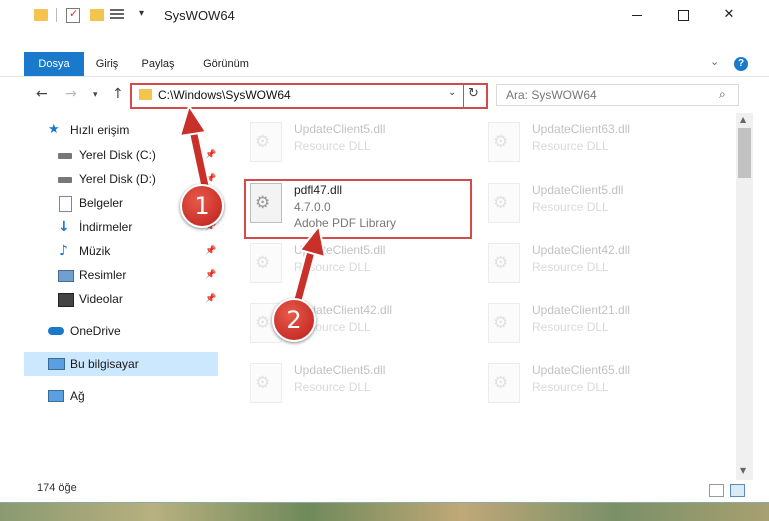 The image size is (769, 521). Describe the element at coordinates (252, 204) in the screenshot. I see `annotation-arrows` at that location.